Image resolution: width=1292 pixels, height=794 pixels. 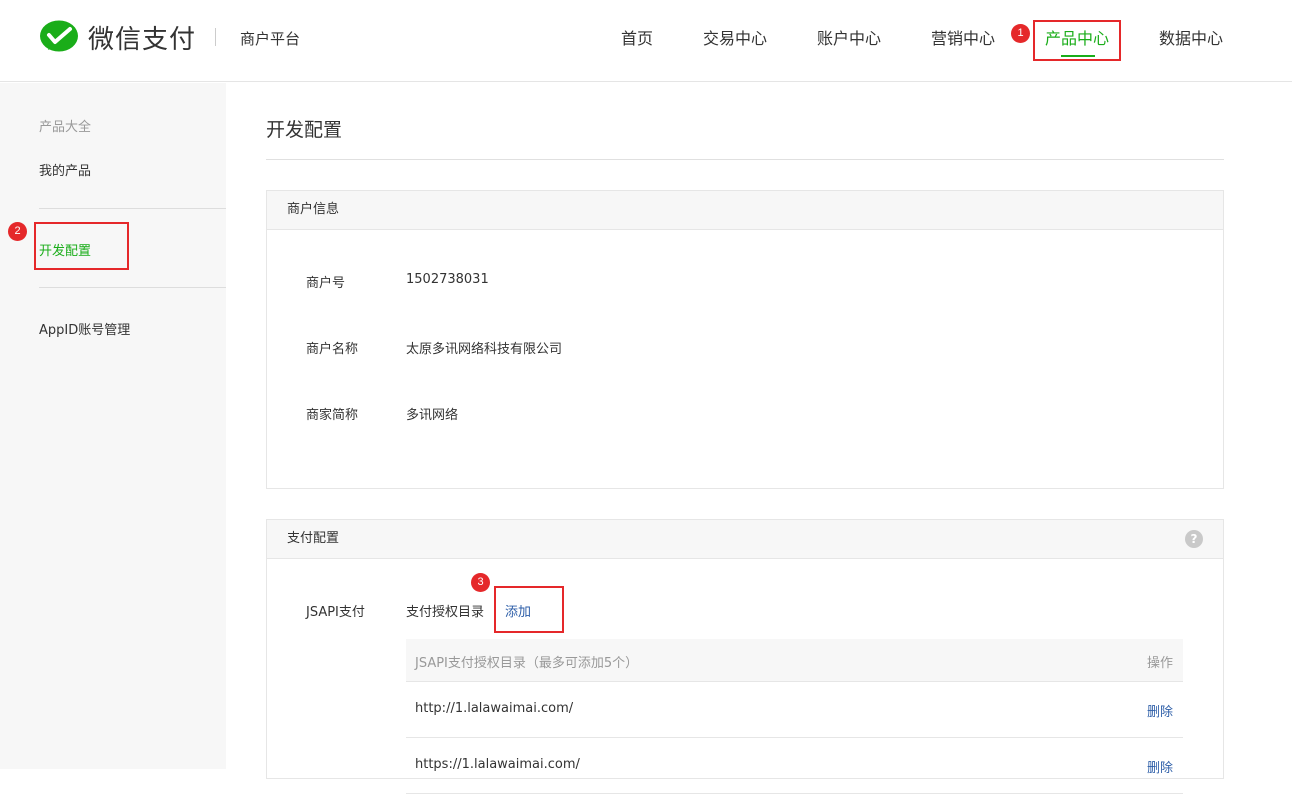 I want to click on annotation-box-dev-config, so click(x=81, y=246).